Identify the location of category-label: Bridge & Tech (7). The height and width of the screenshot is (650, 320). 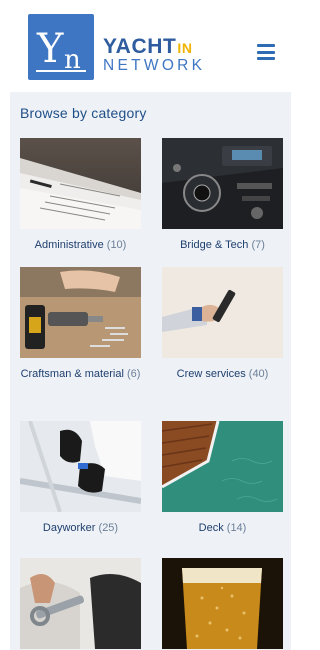
(222, 245).